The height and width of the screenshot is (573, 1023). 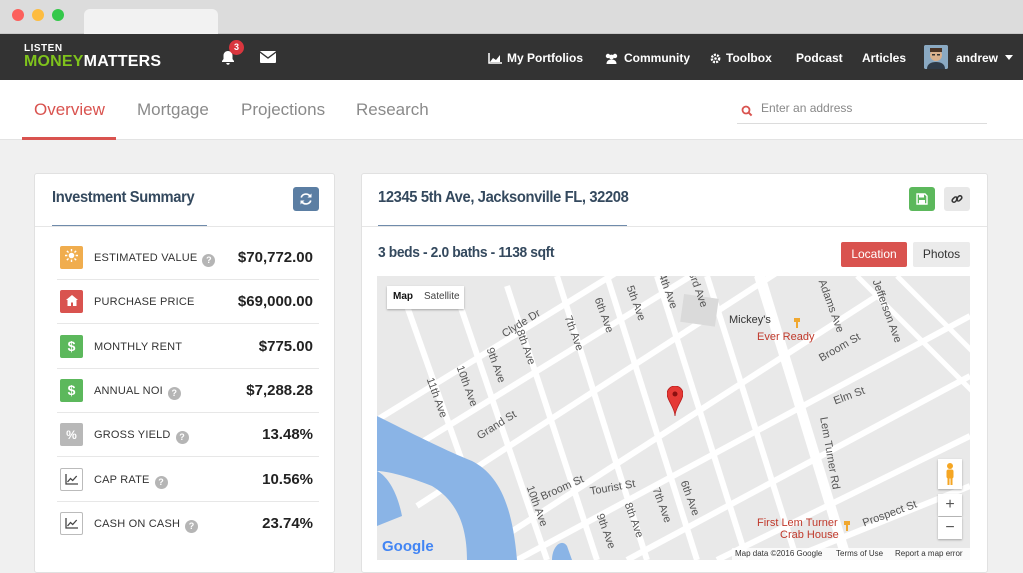 I want to click on tab-mortgage: Mortgage, so click(x=173, y=110).